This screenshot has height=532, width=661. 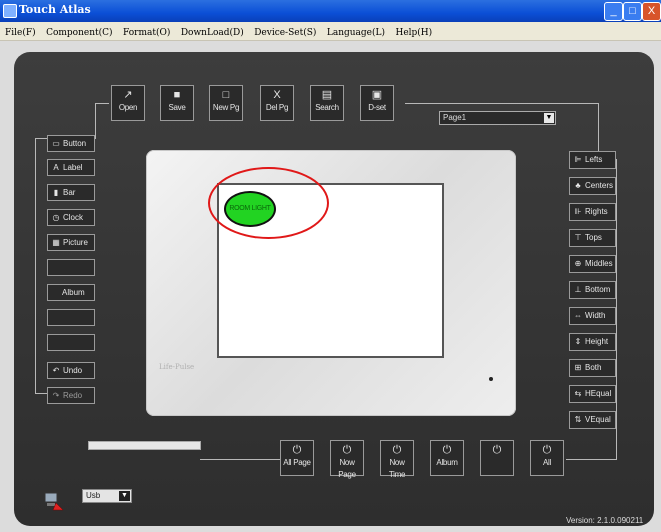 What do you see at coordinates (71, 143) in the screenshot?
I see `tool-button: ▭ Button` at bounding box center [71, 143].